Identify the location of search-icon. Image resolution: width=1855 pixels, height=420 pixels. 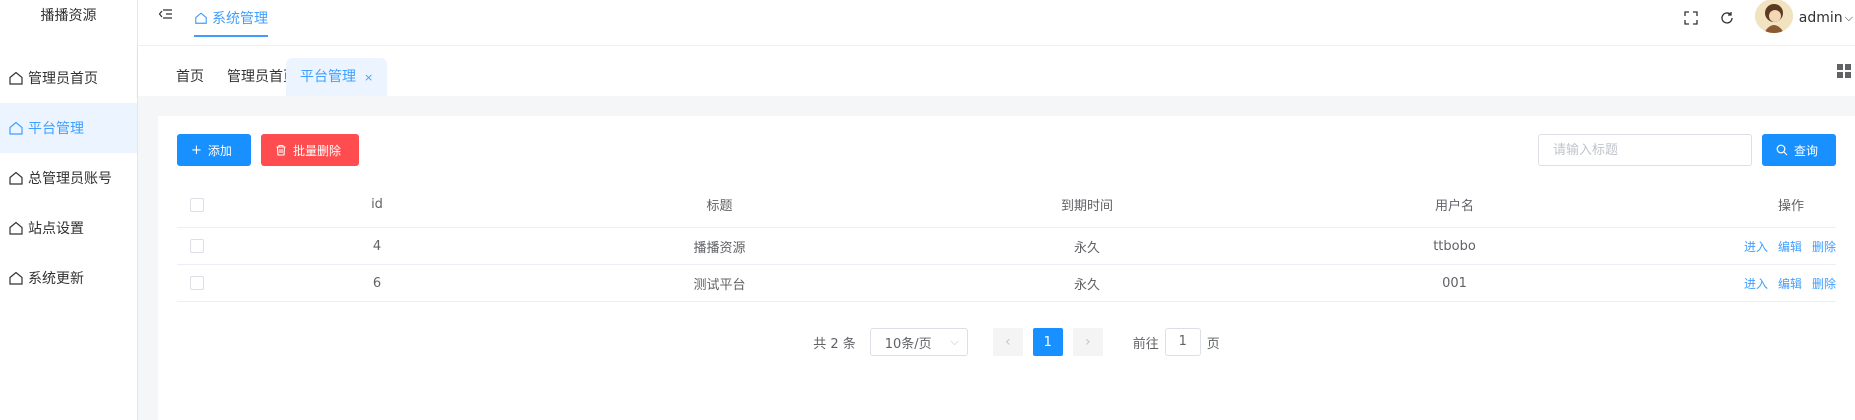
(1782, 150).